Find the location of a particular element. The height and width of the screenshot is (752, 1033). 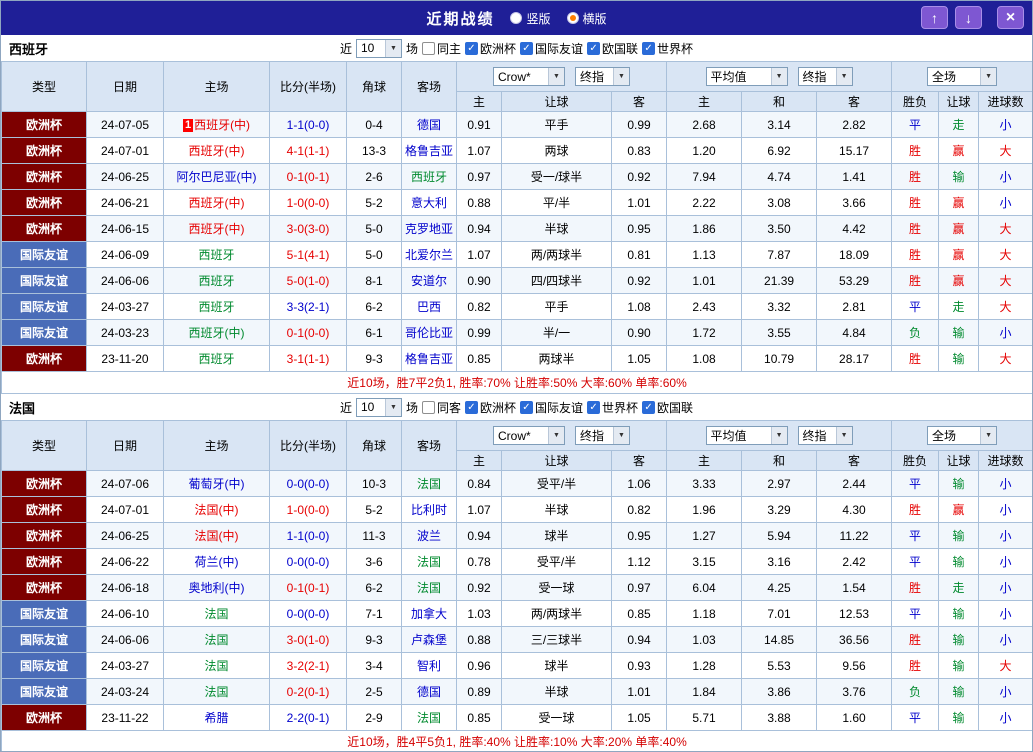

away-team-link: 哥伦比亚 is located at coordinates (429, 333).